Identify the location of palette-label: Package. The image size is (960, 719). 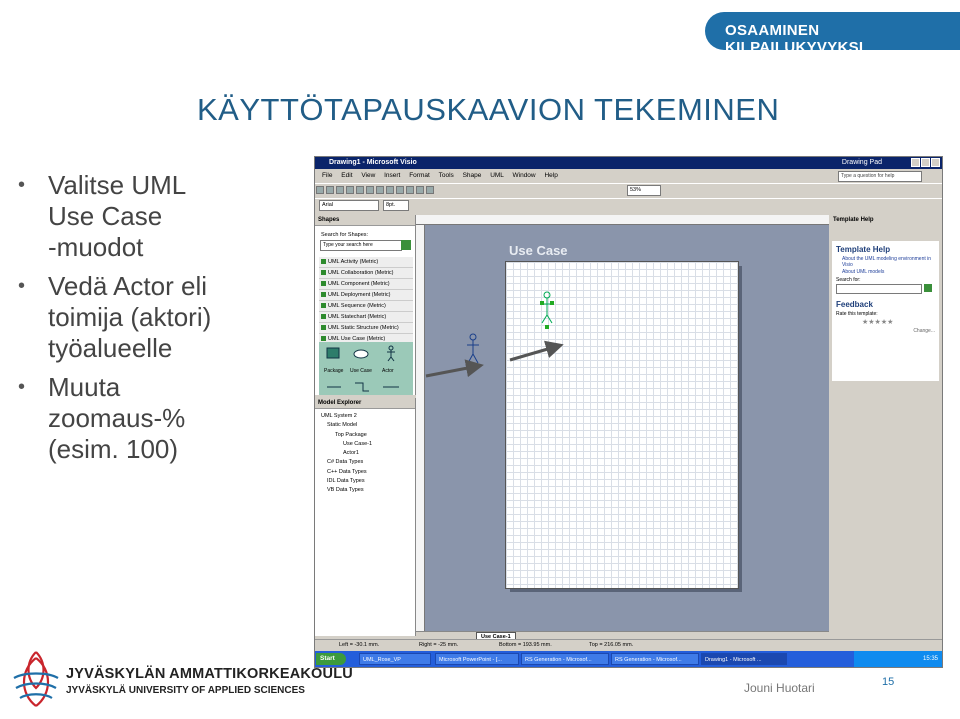
(334, 371).